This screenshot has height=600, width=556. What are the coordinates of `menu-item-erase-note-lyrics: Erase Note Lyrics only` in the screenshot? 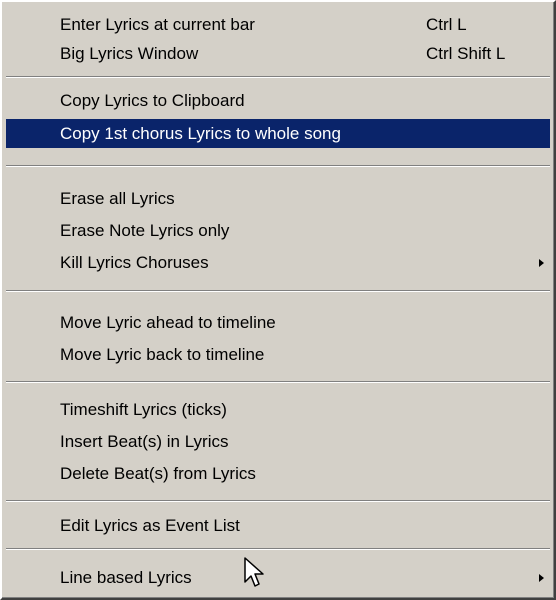 It's located at (278, 230).